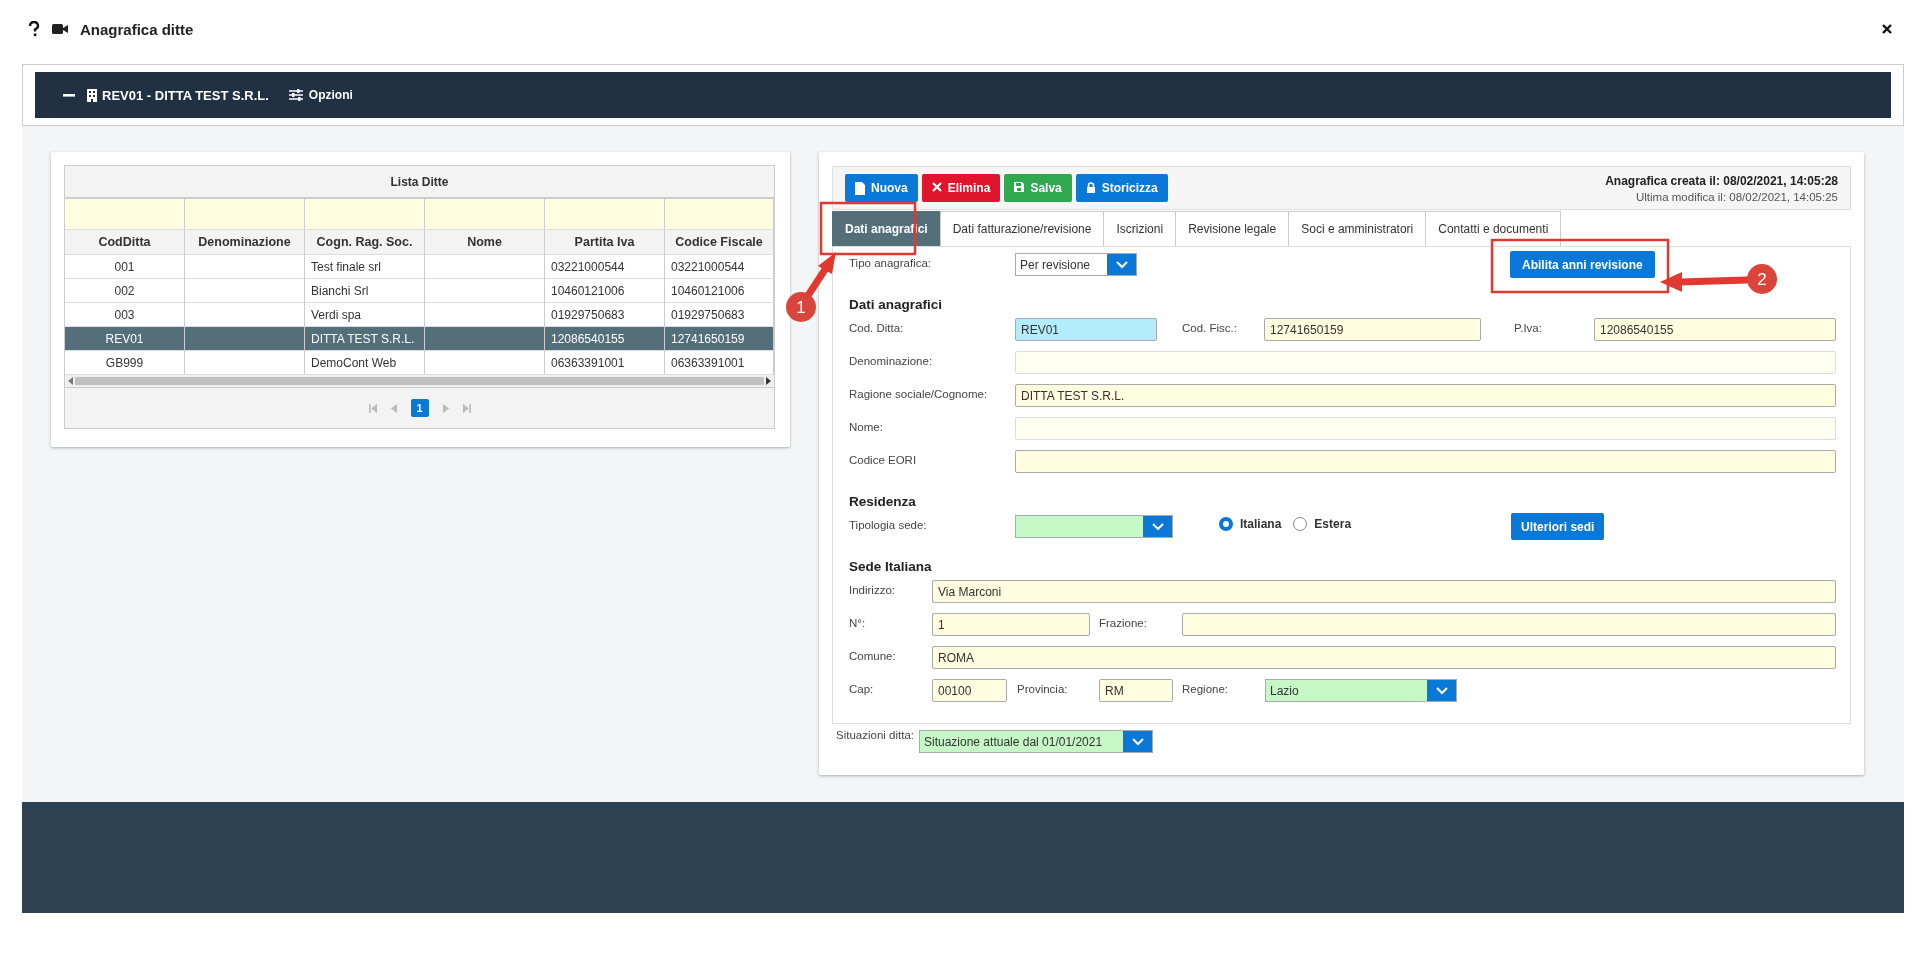 The width and height of the screenshot is (1920, 969). I want to click on input-field: DITTA TEST S.R.L., so click(1425, 395).